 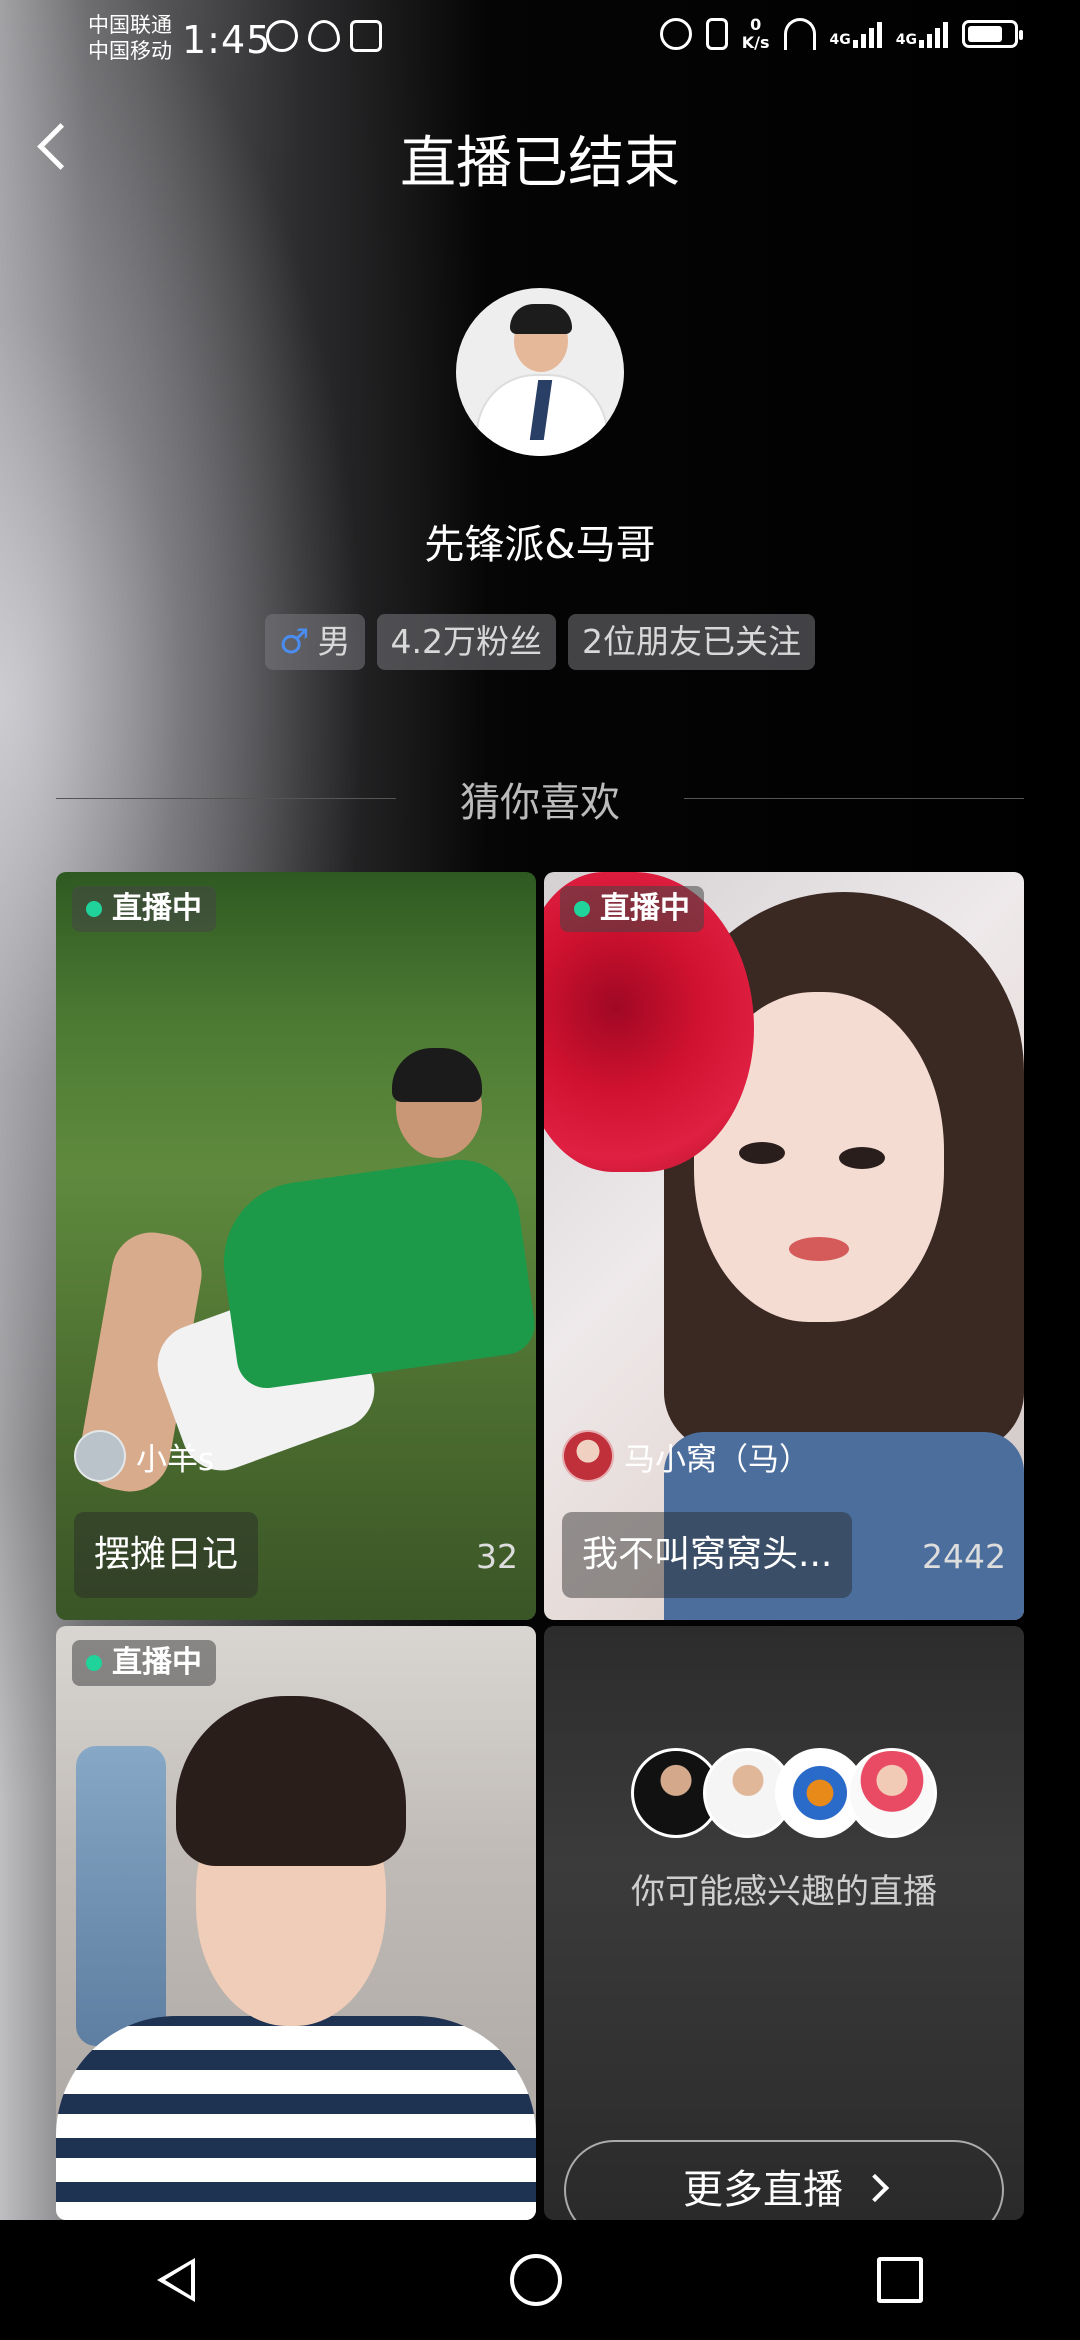 What do you see at coordinates (334, 641) in the screenshot?
I see `gender-label: 男` at bounding box center [334, 641].